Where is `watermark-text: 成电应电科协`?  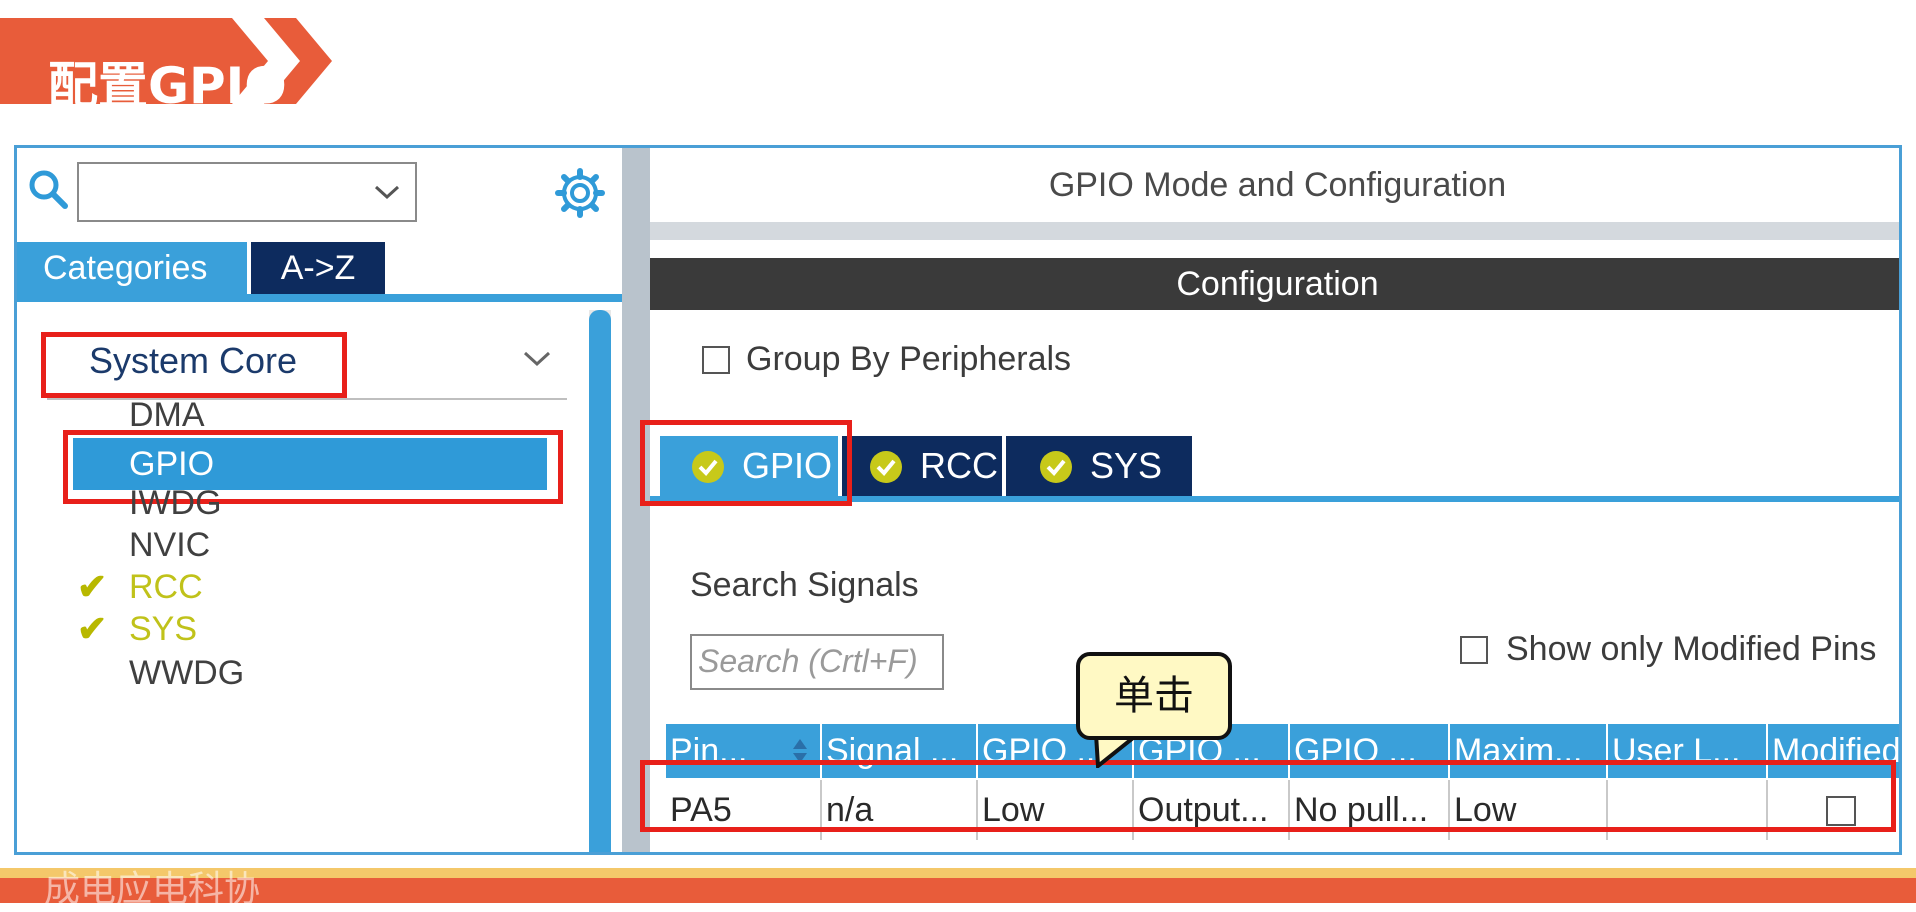 watermark-text: 成电应电科协 is located at coordinates (152, 889).